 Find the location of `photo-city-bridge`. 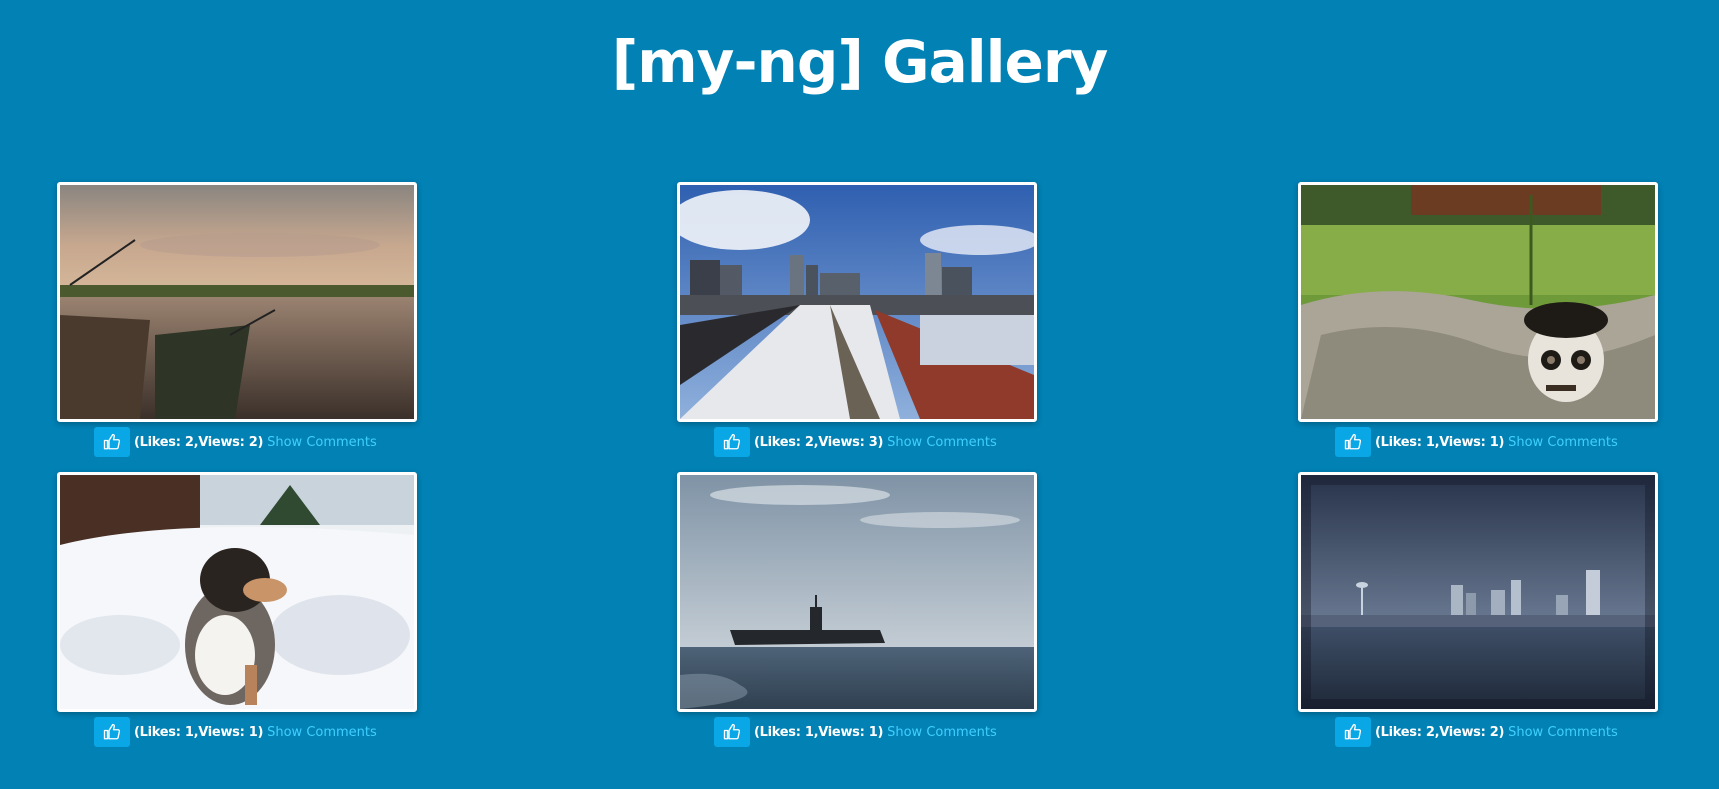

photo-city-bridge is located at coordinates (857, 302).